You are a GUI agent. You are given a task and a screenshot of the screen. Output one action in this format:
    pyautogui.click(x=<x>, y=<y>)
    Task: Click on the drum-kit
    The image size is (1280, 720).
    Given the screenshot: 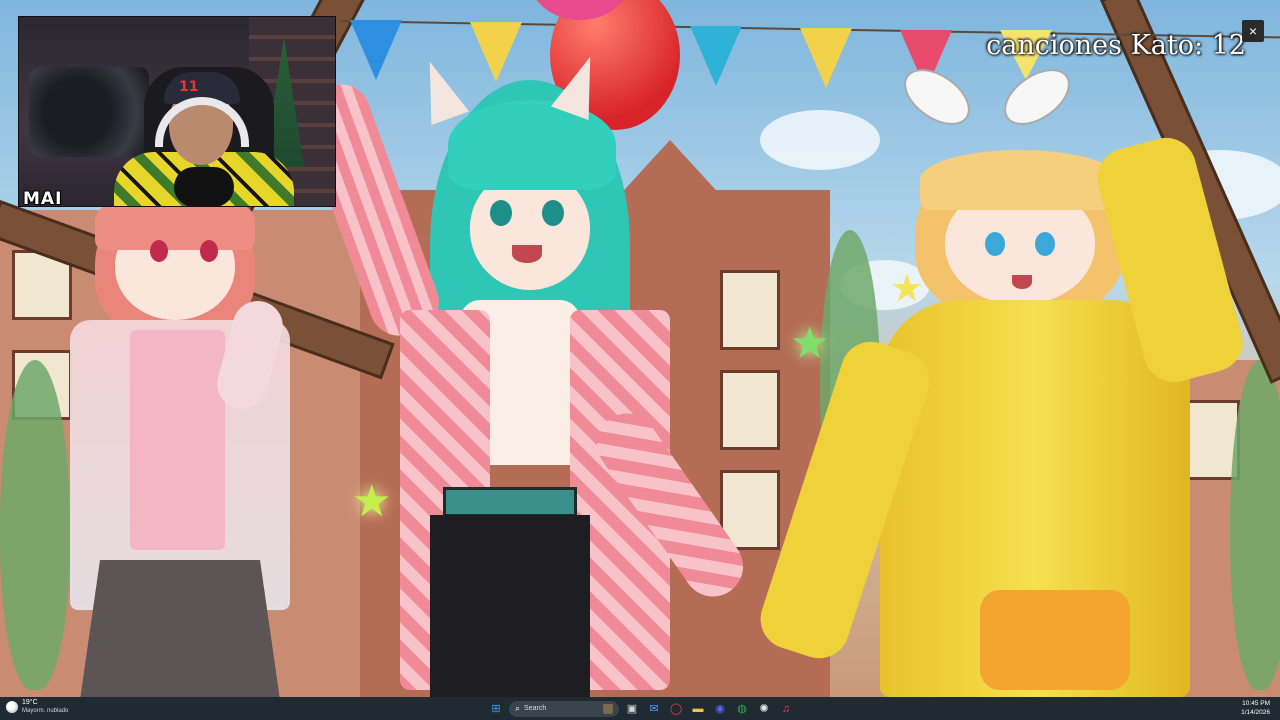 What is the action you would take?
    pyautogui.click(x=89, y=112)
    